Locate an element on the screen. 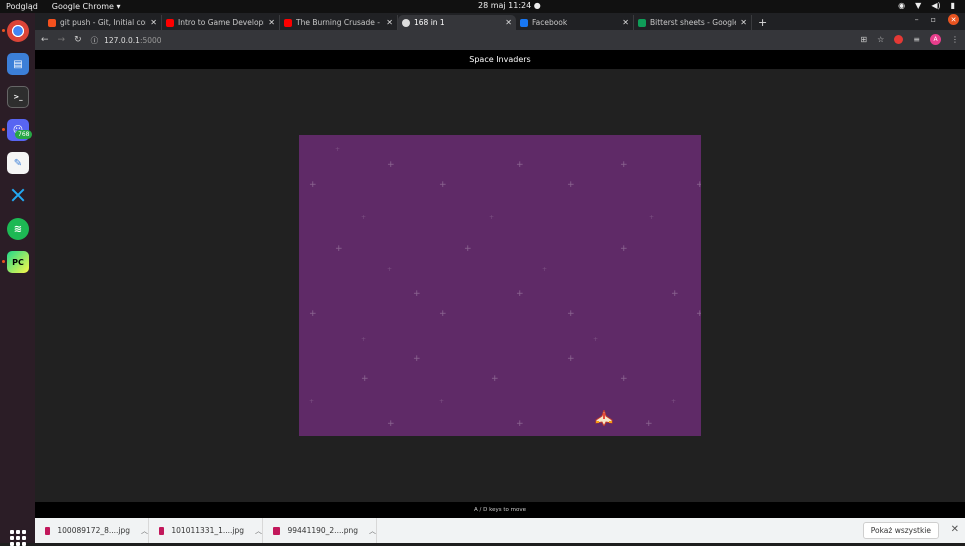  facebook-favicon-icon is located at coordinates (524, 22).